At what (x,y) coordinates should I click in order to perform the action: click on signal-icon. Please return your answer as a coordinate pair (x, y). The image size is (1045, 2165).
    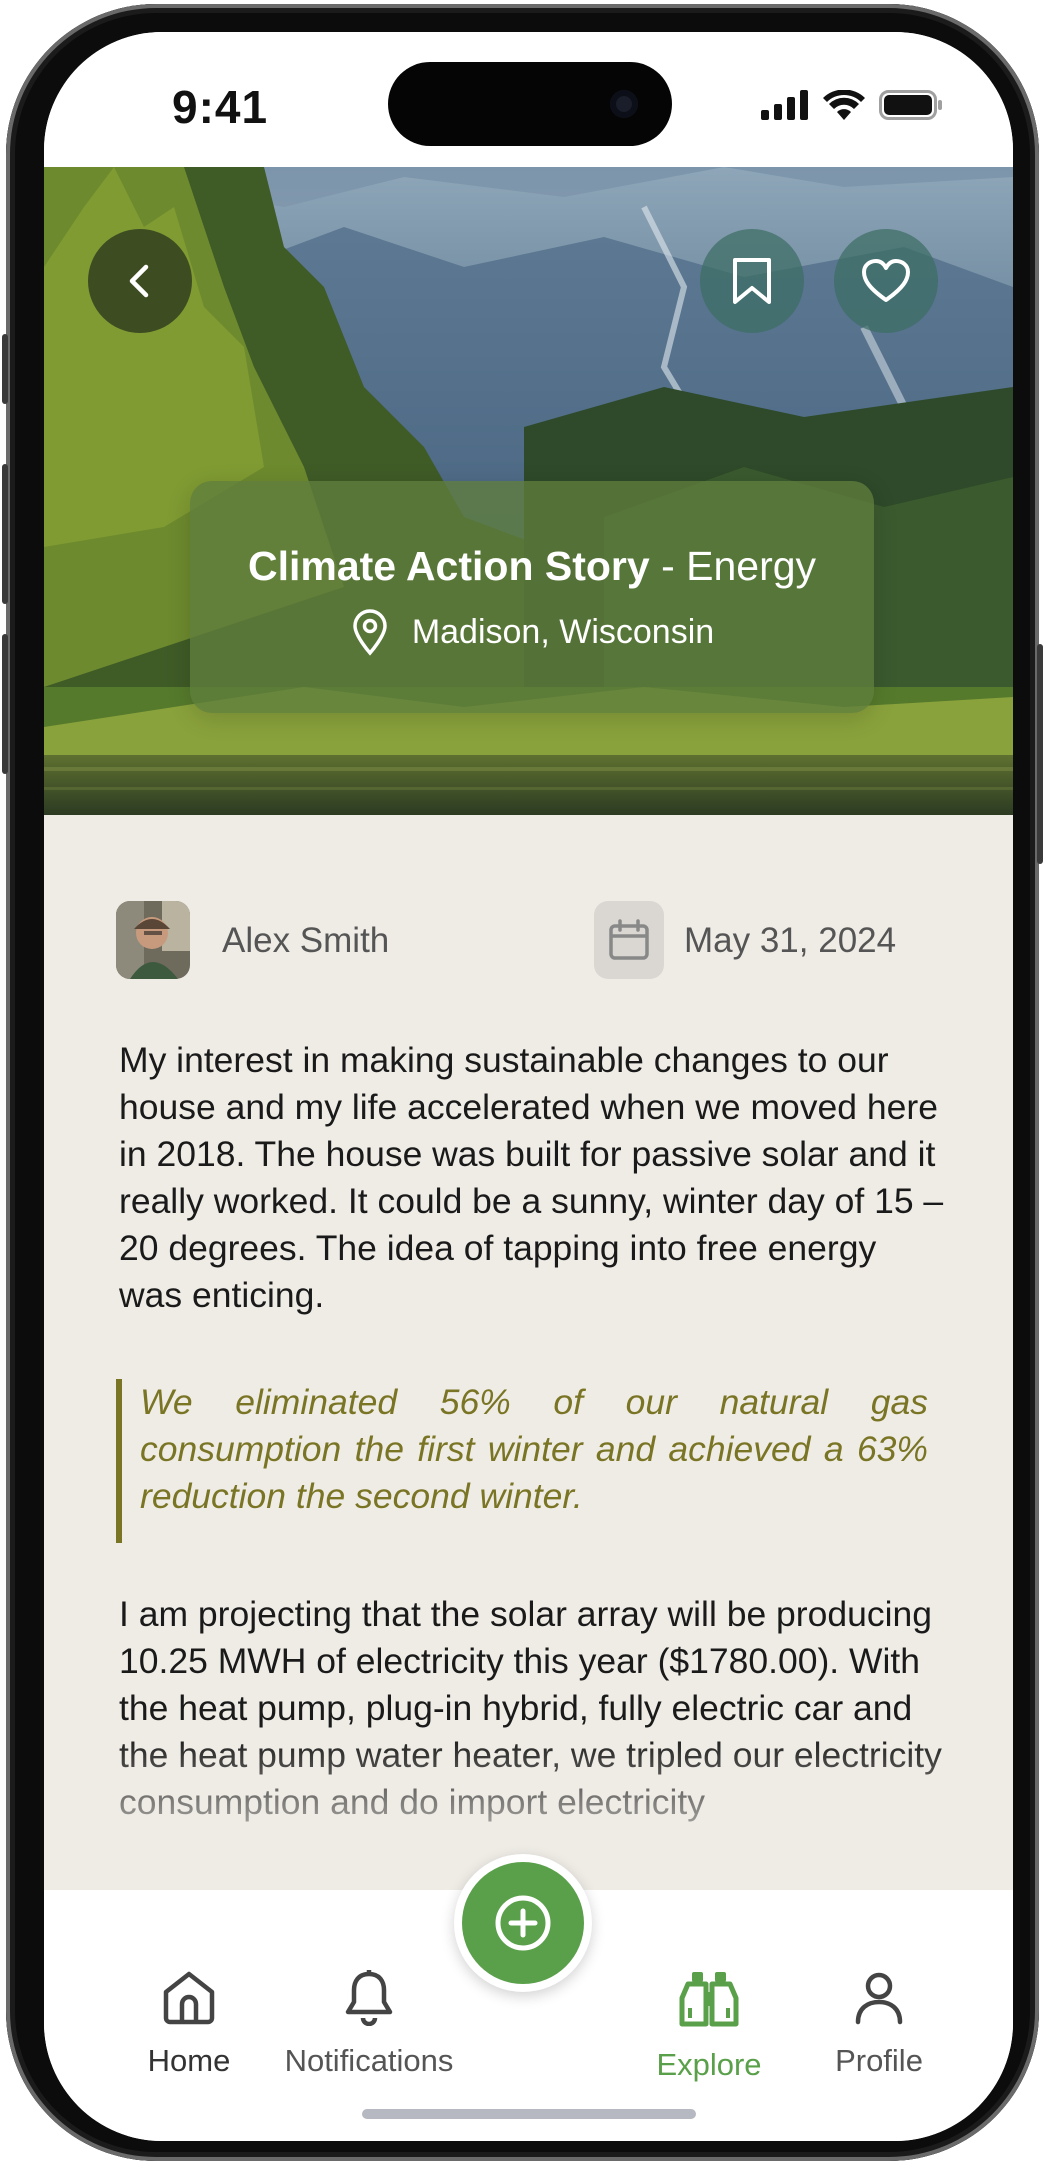
    Looking at the image, I should click on (784, 105).